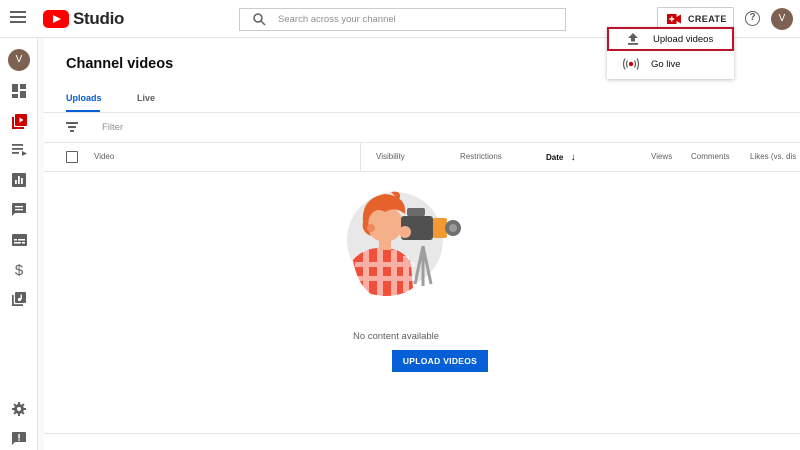 The width and height of the screenshot is (800, 450). I want to click on subtitles-icon, so click(19, 240).